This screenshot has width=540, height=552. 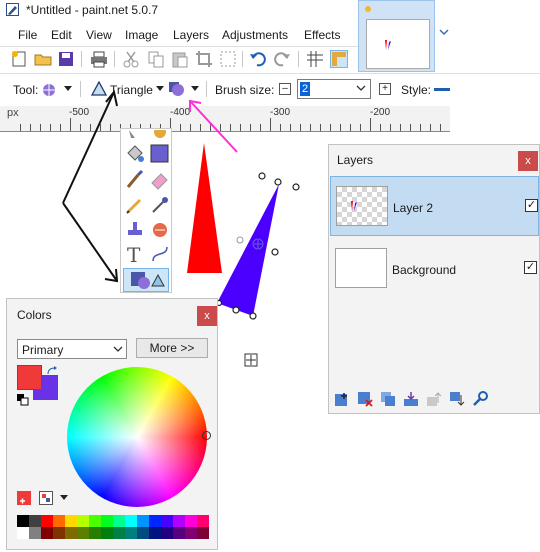 I want to click on color-wheel-cursor, so click(x=206, y=435).